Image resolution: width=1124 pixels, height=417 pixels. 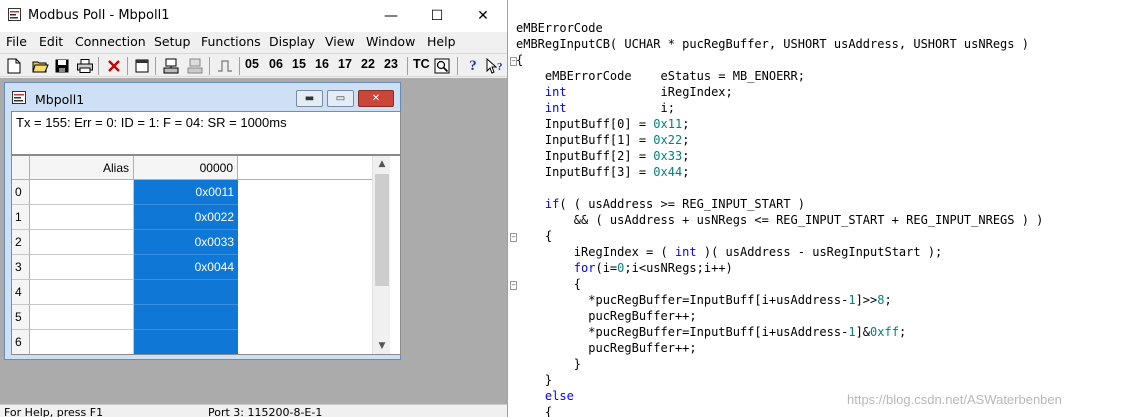 What do you see at coordinates (322, 64) in the screenshot?
I see `fc-16-button: 16` at bounding box center [322, 64].